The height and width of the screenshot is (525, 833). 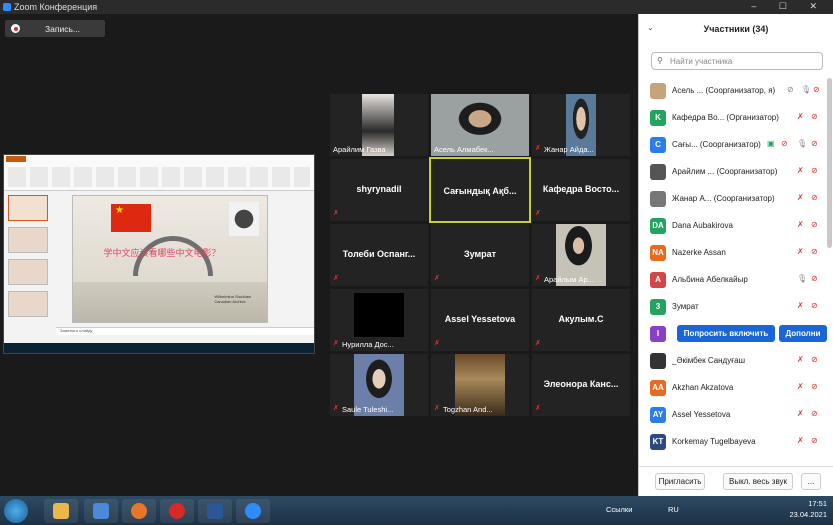 I want to click on mute-all-button: Выкл. весь звук, so click(x=758, y=481).